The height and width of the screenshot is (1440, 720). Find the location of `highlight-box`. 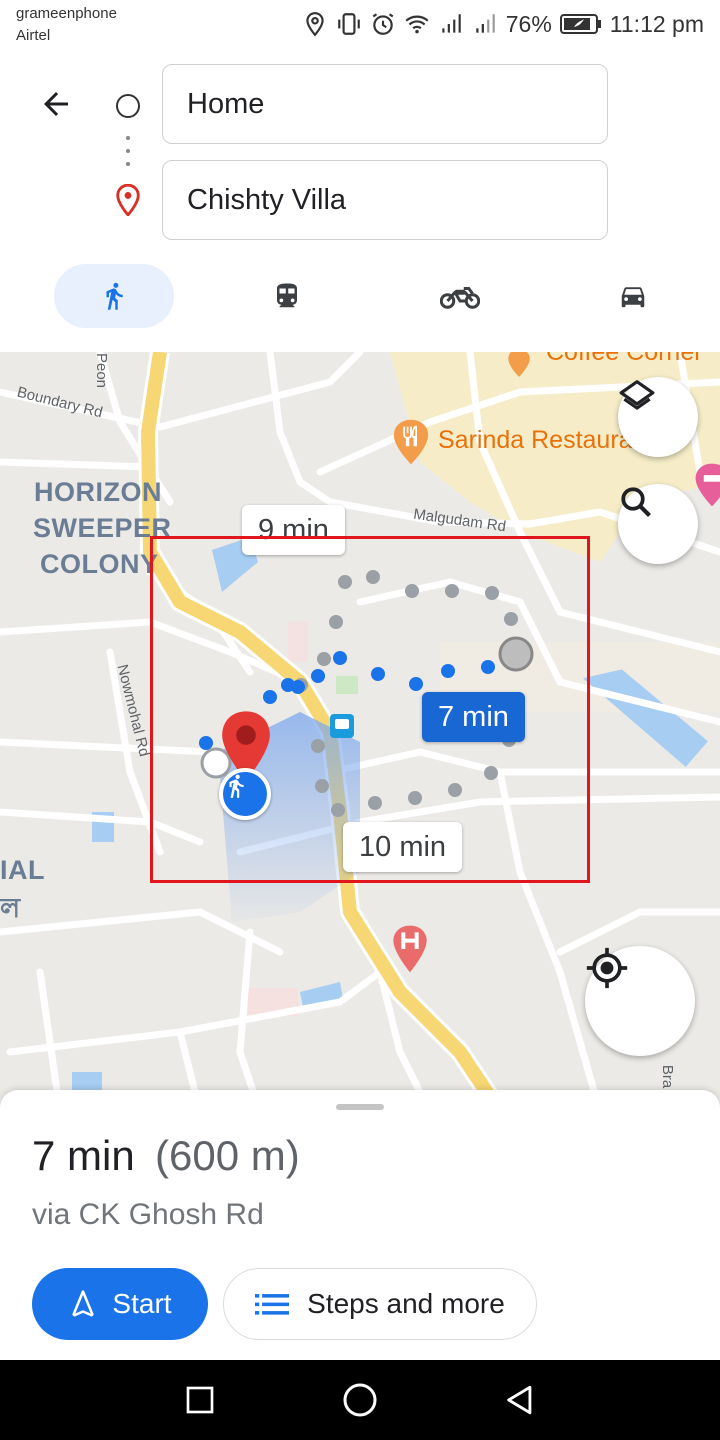

highlight-box is located at coordinates (370, 709).